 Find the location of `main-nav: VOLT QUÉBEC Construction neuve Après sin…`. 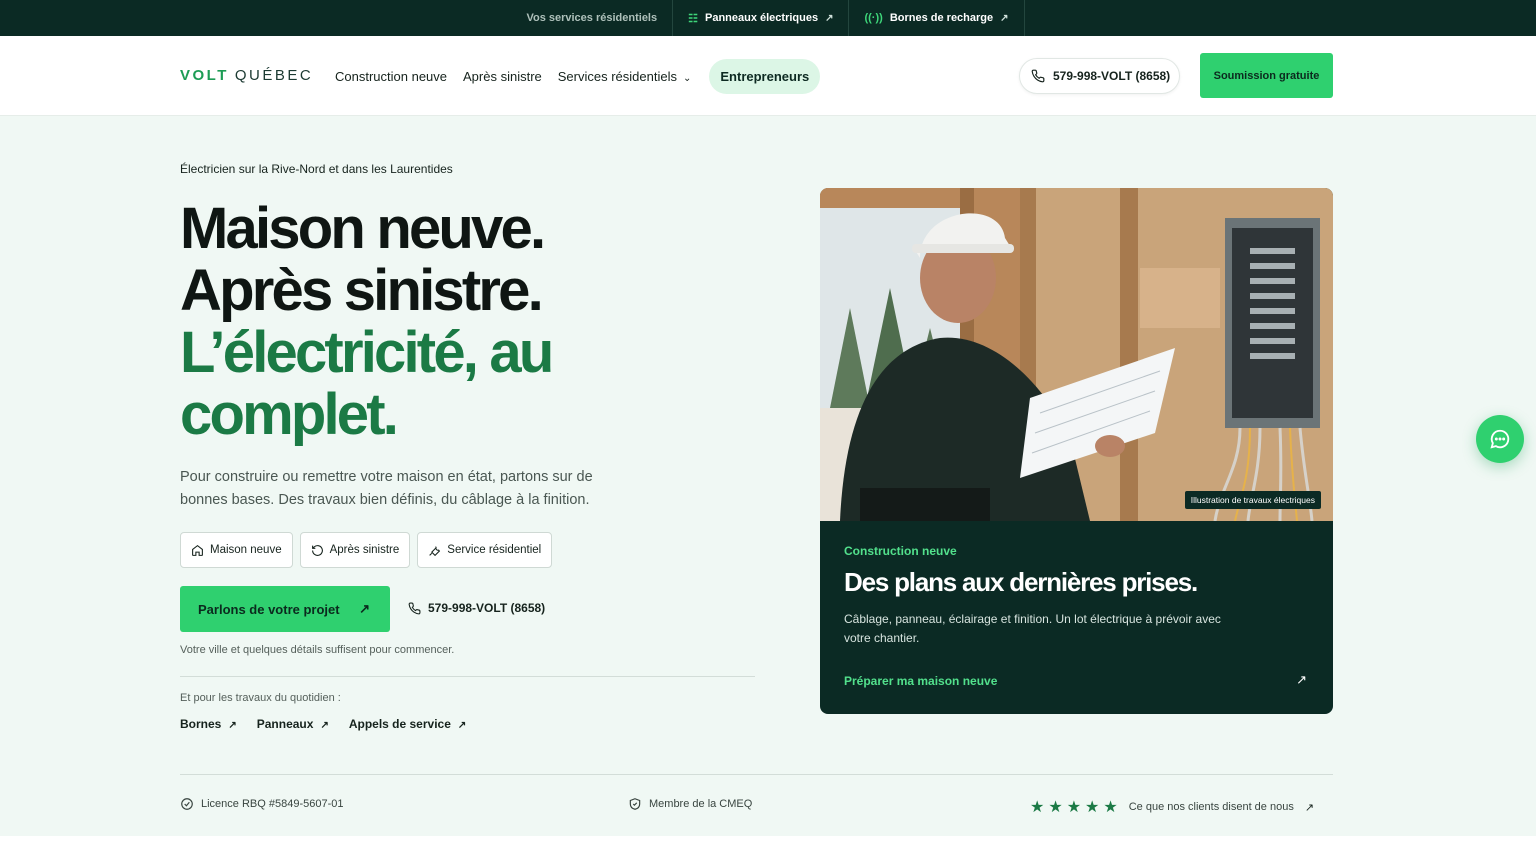

main-nav: VOLT QUÉBEC Construction neuve Après sin… is located at coordinates (768, 76).